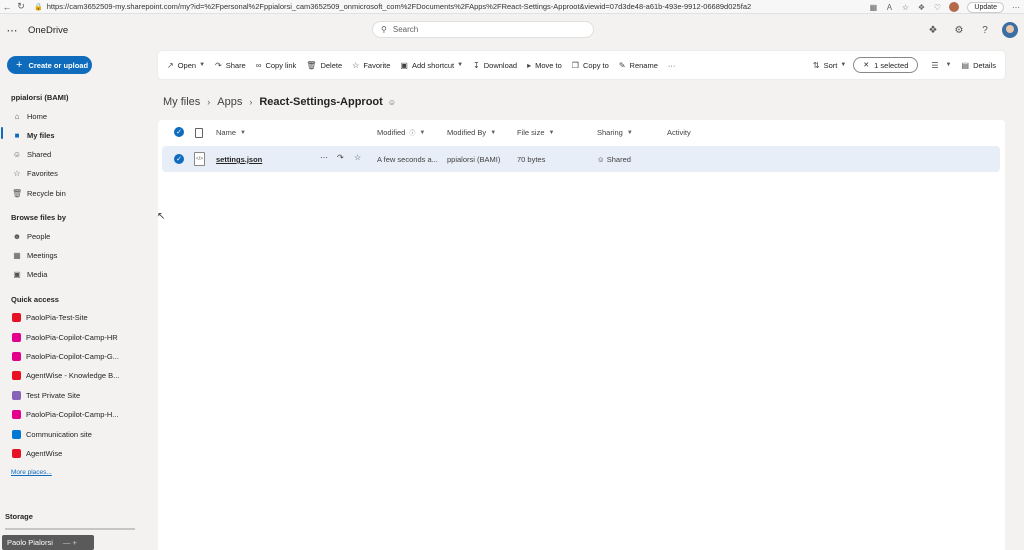 The image size is (1024, 550). What do you see at coordinates (985, 30) in the screenshot?
I see `help-icon: ?` at bounding box center [985, 30].